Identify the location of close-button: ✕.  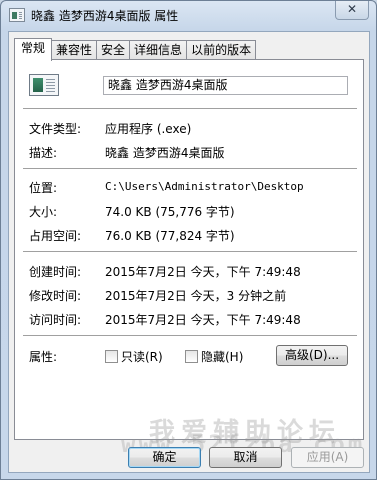
(352, 10).